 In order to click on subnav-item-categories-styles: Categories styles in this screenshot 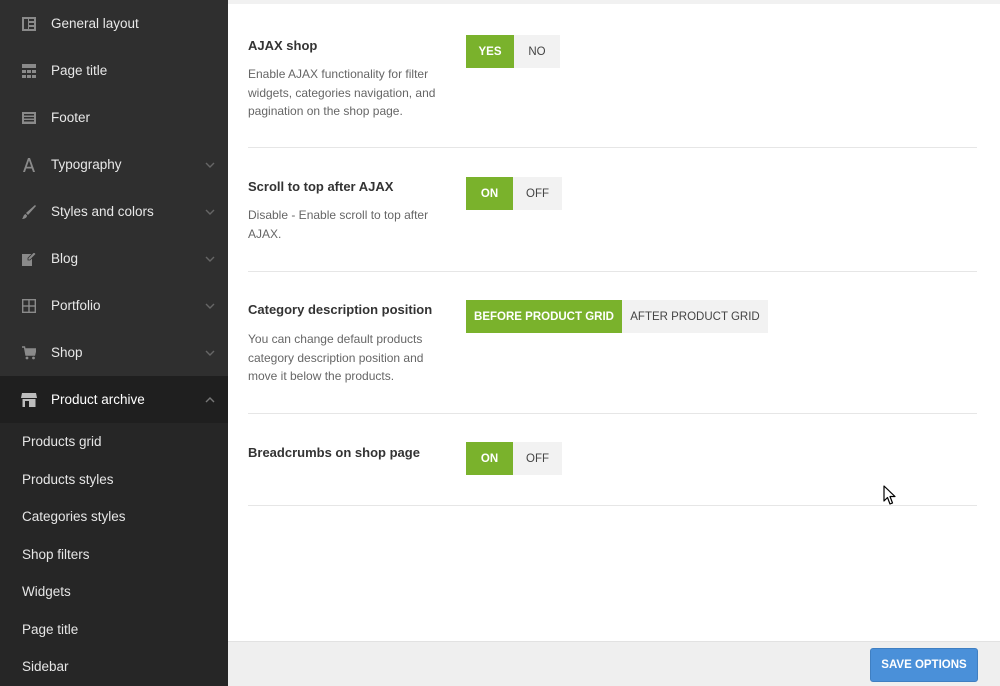, I will do `click(114, 517)`.